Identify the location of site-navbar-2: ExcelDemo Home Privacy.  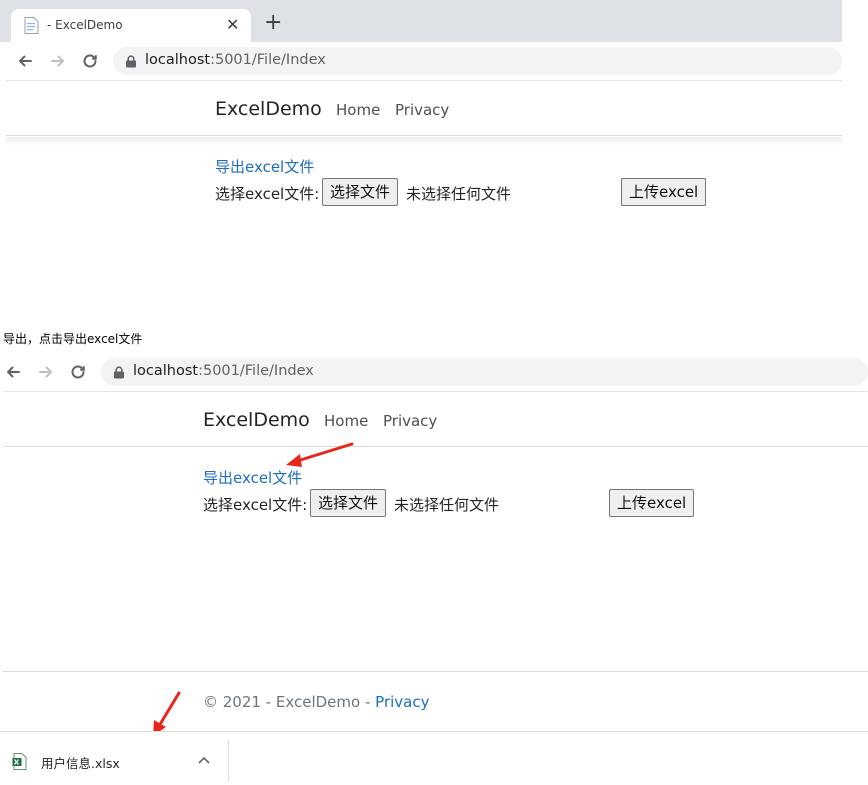
(435, 419).